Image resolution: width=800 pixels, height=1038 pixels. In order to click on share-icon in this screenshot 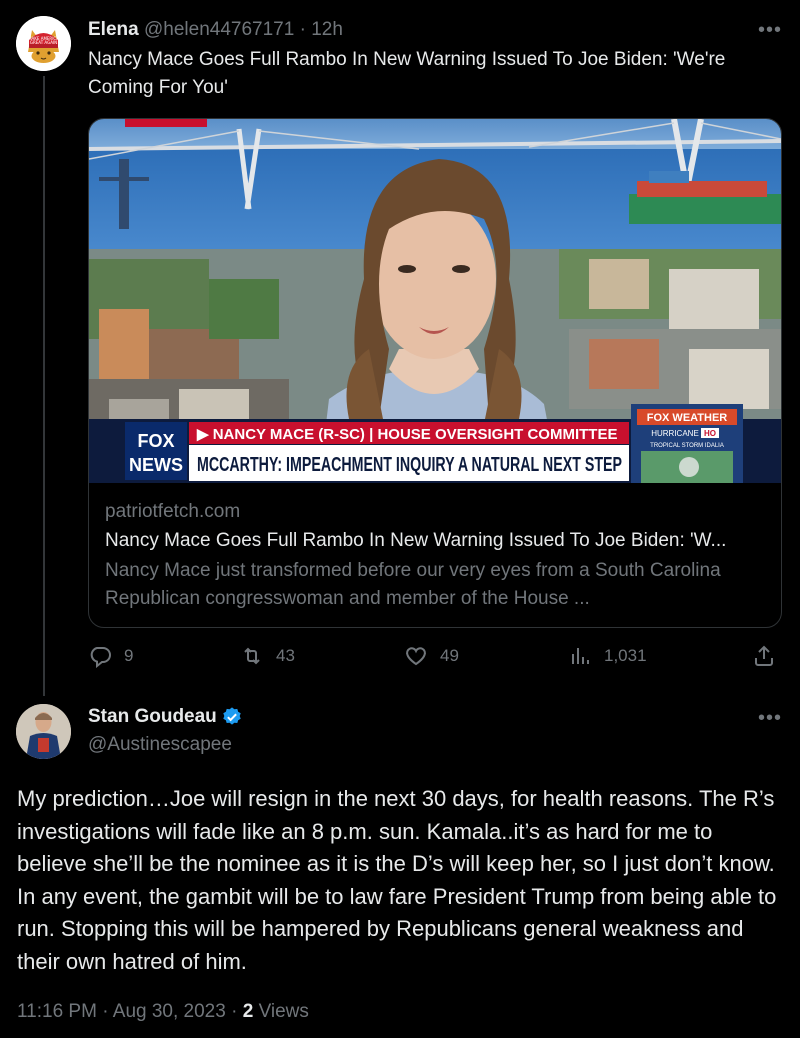, I will do `click(764, 655)`.